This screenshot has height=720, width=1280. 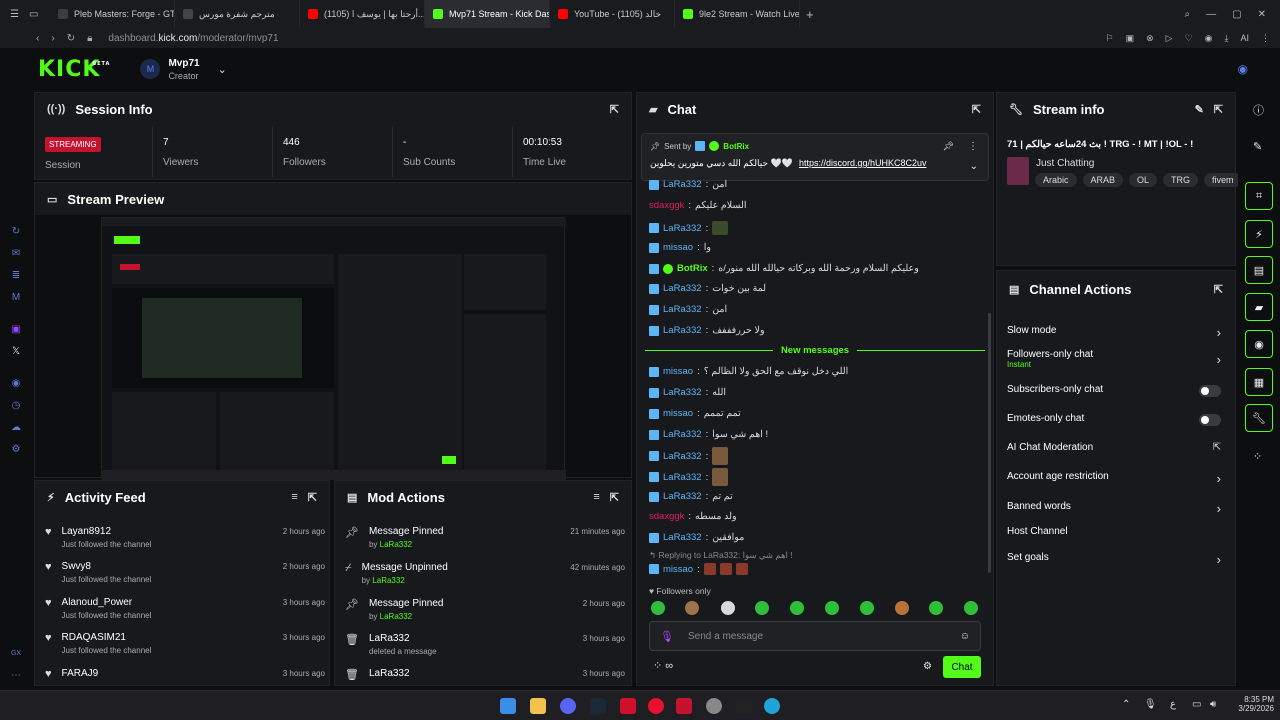 I want to click on language-indicator: ع, so click(x=1173, y=704).